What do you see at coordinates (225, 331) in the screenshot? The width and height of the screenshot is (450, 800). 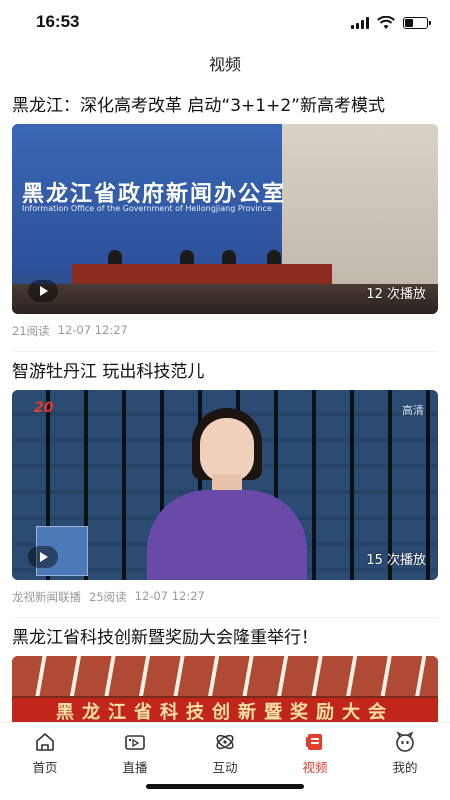 I see `video-meta: 21阅读 12-07 12:27` at bounding box center [225, 331].